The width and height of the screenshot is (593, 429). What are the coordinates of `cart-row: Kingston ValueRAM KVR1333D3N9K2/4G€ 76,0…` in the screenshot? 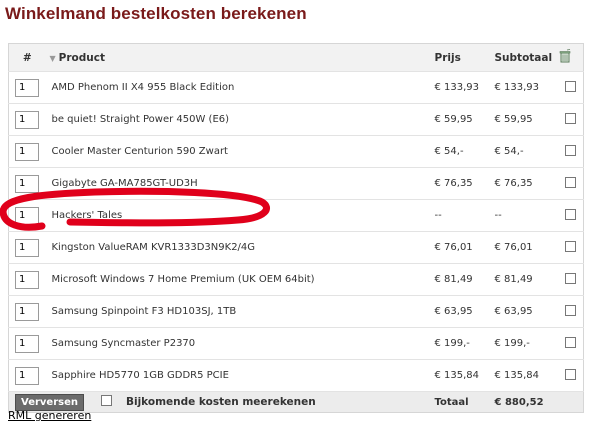 It's located at (296, 247).